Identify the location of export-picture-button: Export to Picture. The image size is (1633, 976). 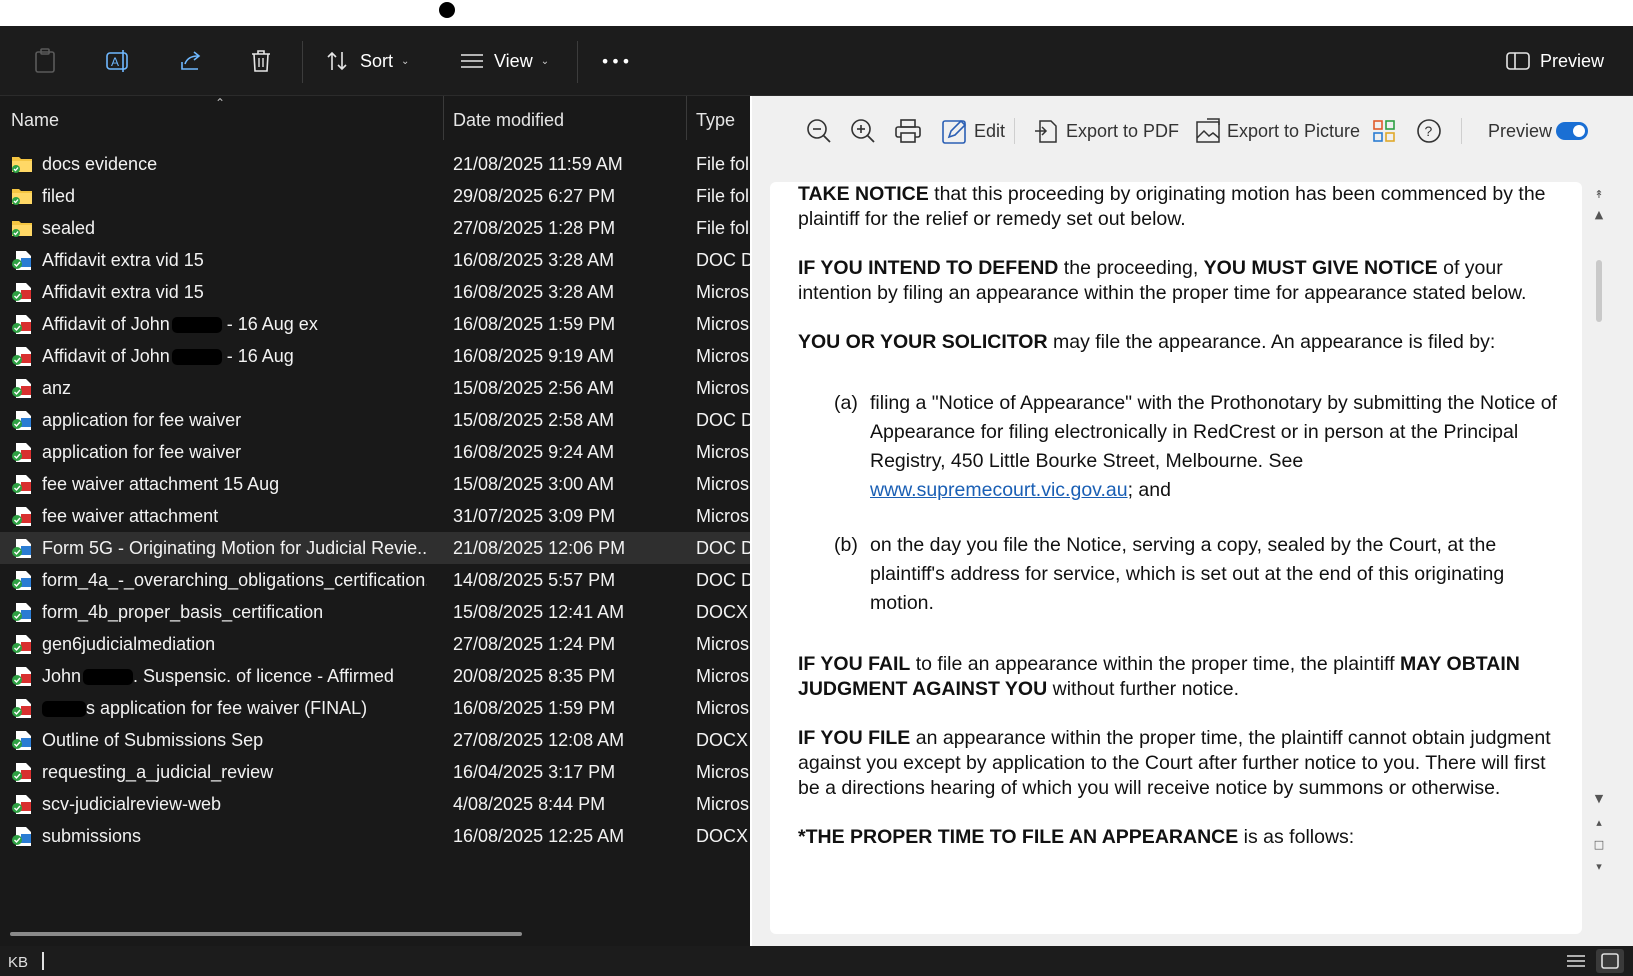
(1277, 131).